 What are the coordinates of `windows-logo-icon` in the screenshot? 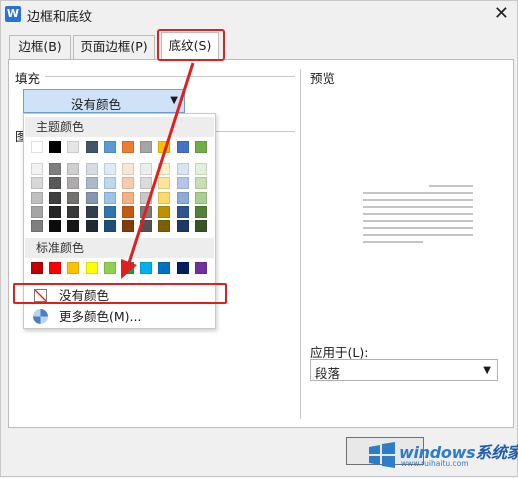 It's located at (382, 455).